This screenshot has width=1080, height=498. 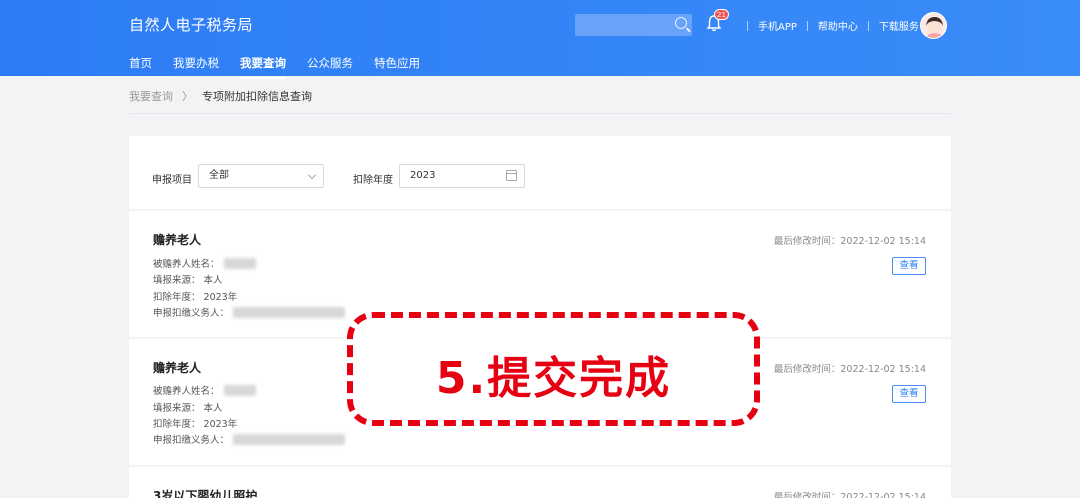 I want to click on main-nav: 首页 我要办税 我要查询 公众服务 特色应用, so click(x=285, y=67).